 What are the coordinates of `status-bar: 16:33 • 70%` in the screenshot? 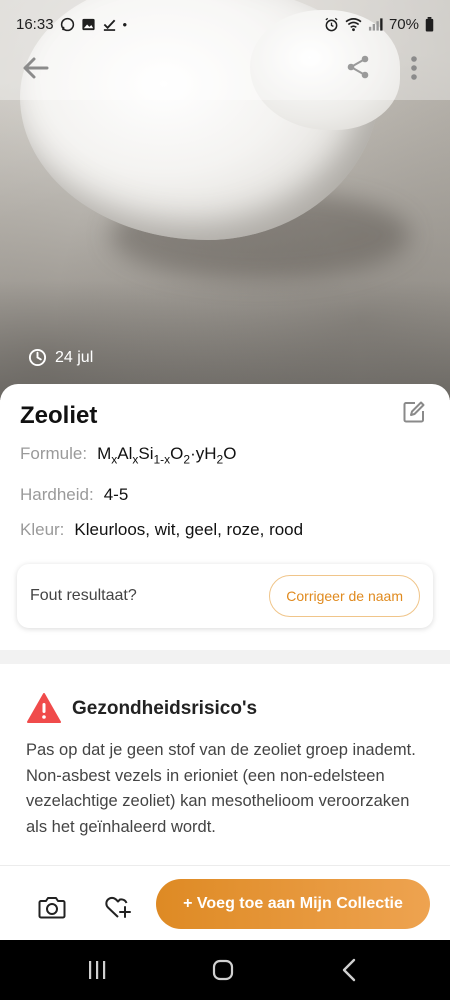 It's located at (225, 24).